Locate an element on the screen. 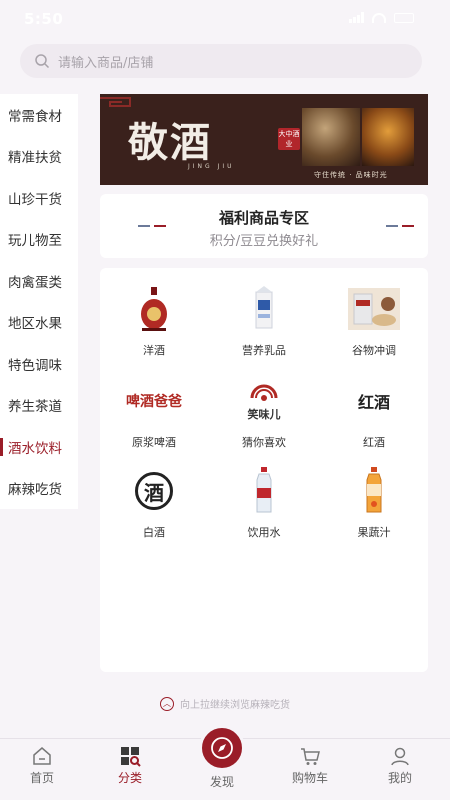 This screenshot has width=450, height=800. tab-category: 分类 is located at coordinates (130, 765).